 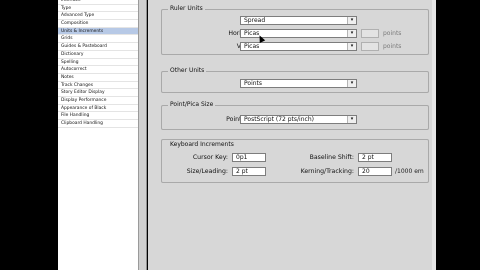 I want to click on sidebar-divider, so click(x=143, y=135).